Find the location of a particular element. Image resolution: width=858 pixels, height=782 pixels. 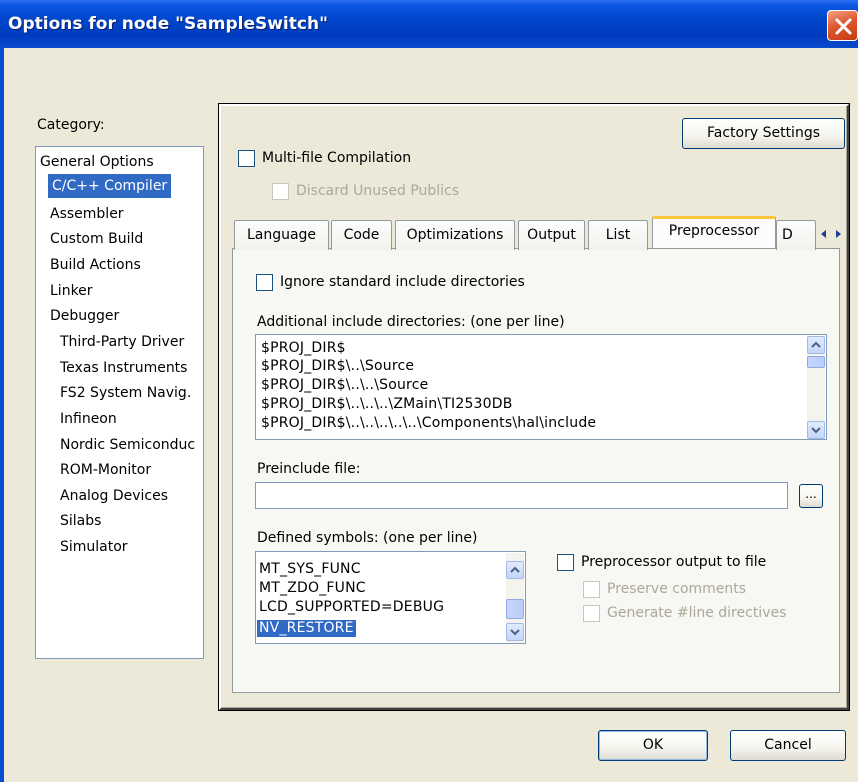

tab-language: Language is located at coordinates (281, 235).